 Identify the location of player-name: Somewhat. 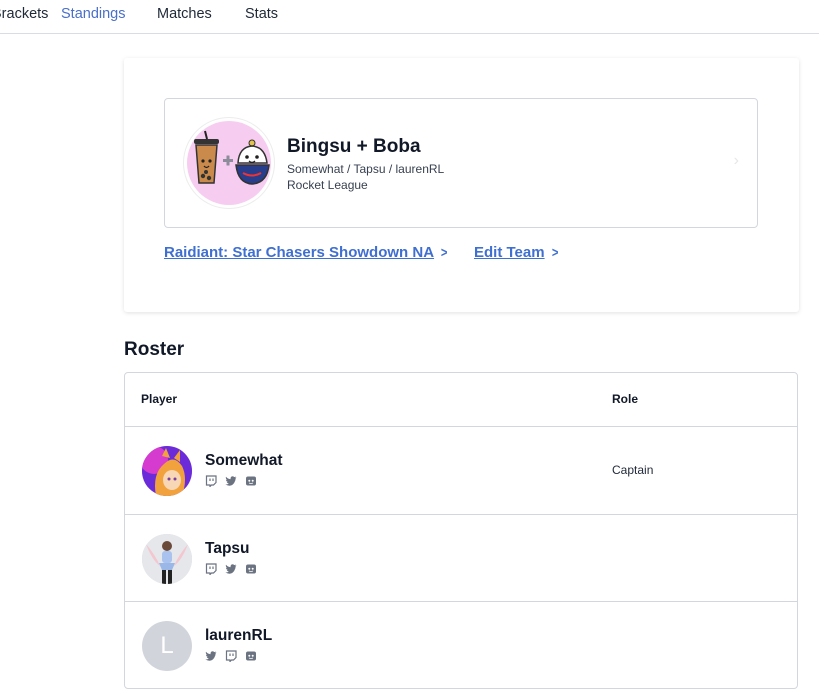
(244, 461).